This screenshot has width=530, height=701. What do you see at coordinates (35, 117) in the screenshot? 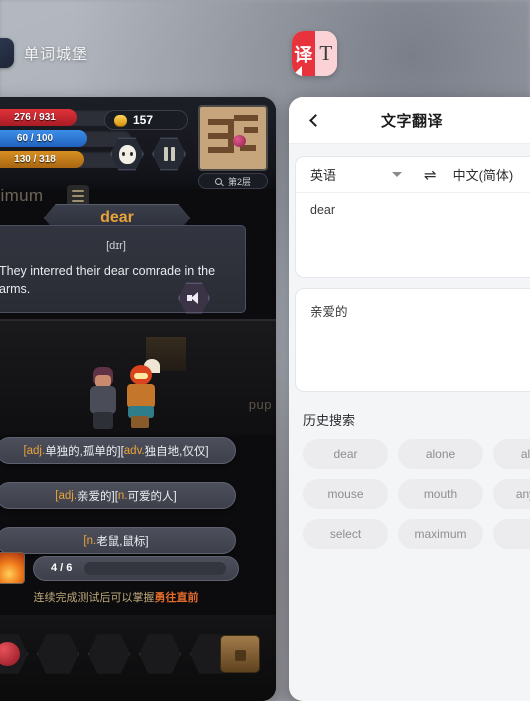
I see `health-value: 276 / 931` at bounding box center [35, 117].